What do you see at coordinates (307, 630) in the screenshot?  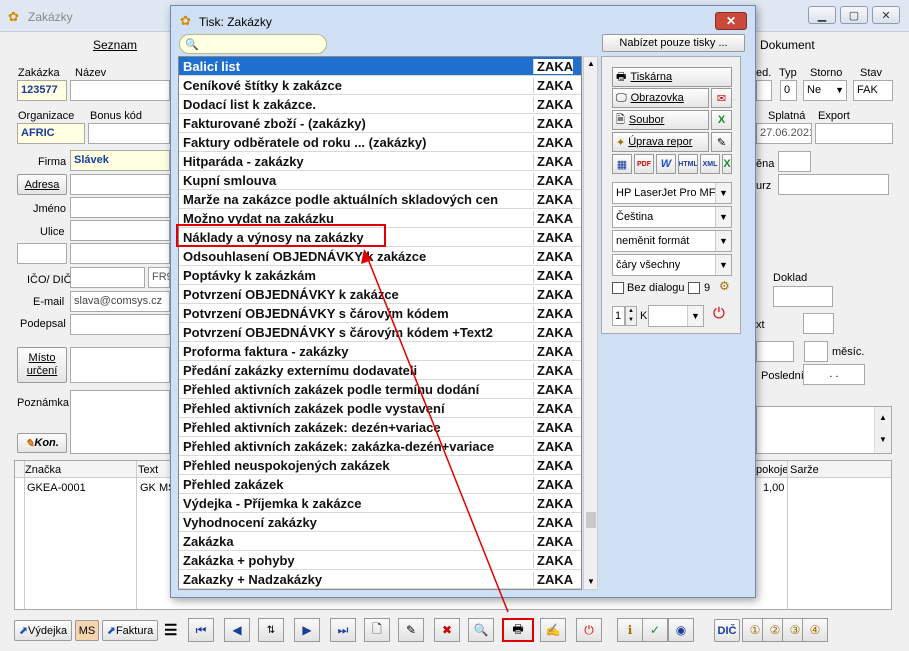 I see `next-record-button: ▶` at bounding box center [307, 630].